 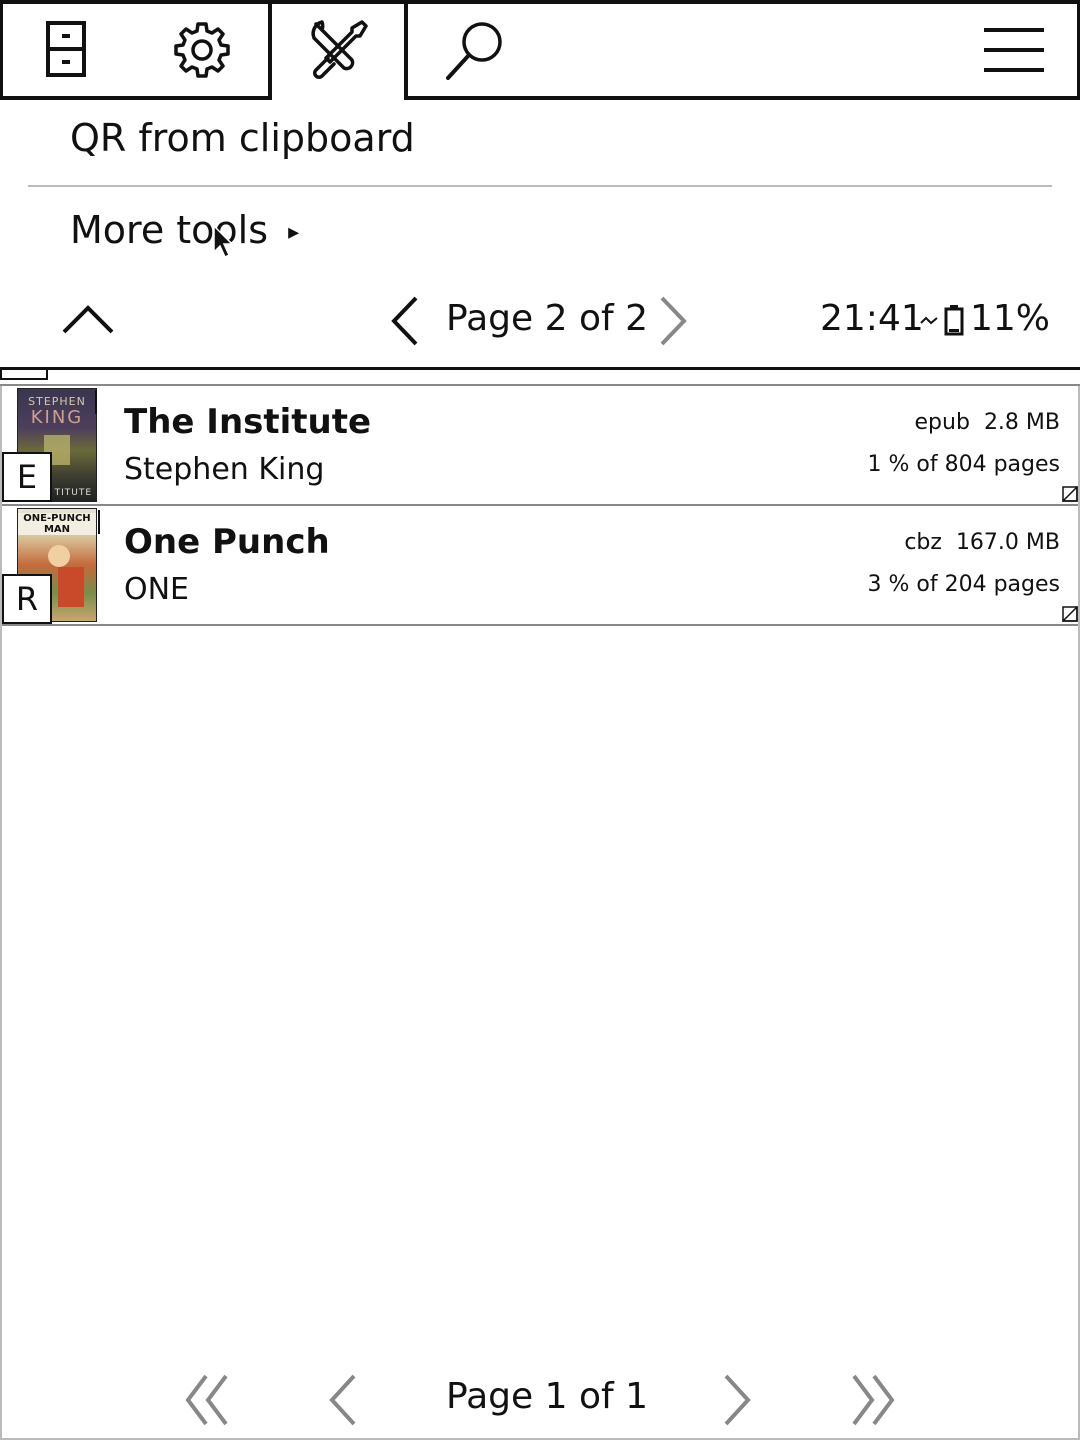 I want to click on book-author: Stephen King, so click(x=224, y=469).